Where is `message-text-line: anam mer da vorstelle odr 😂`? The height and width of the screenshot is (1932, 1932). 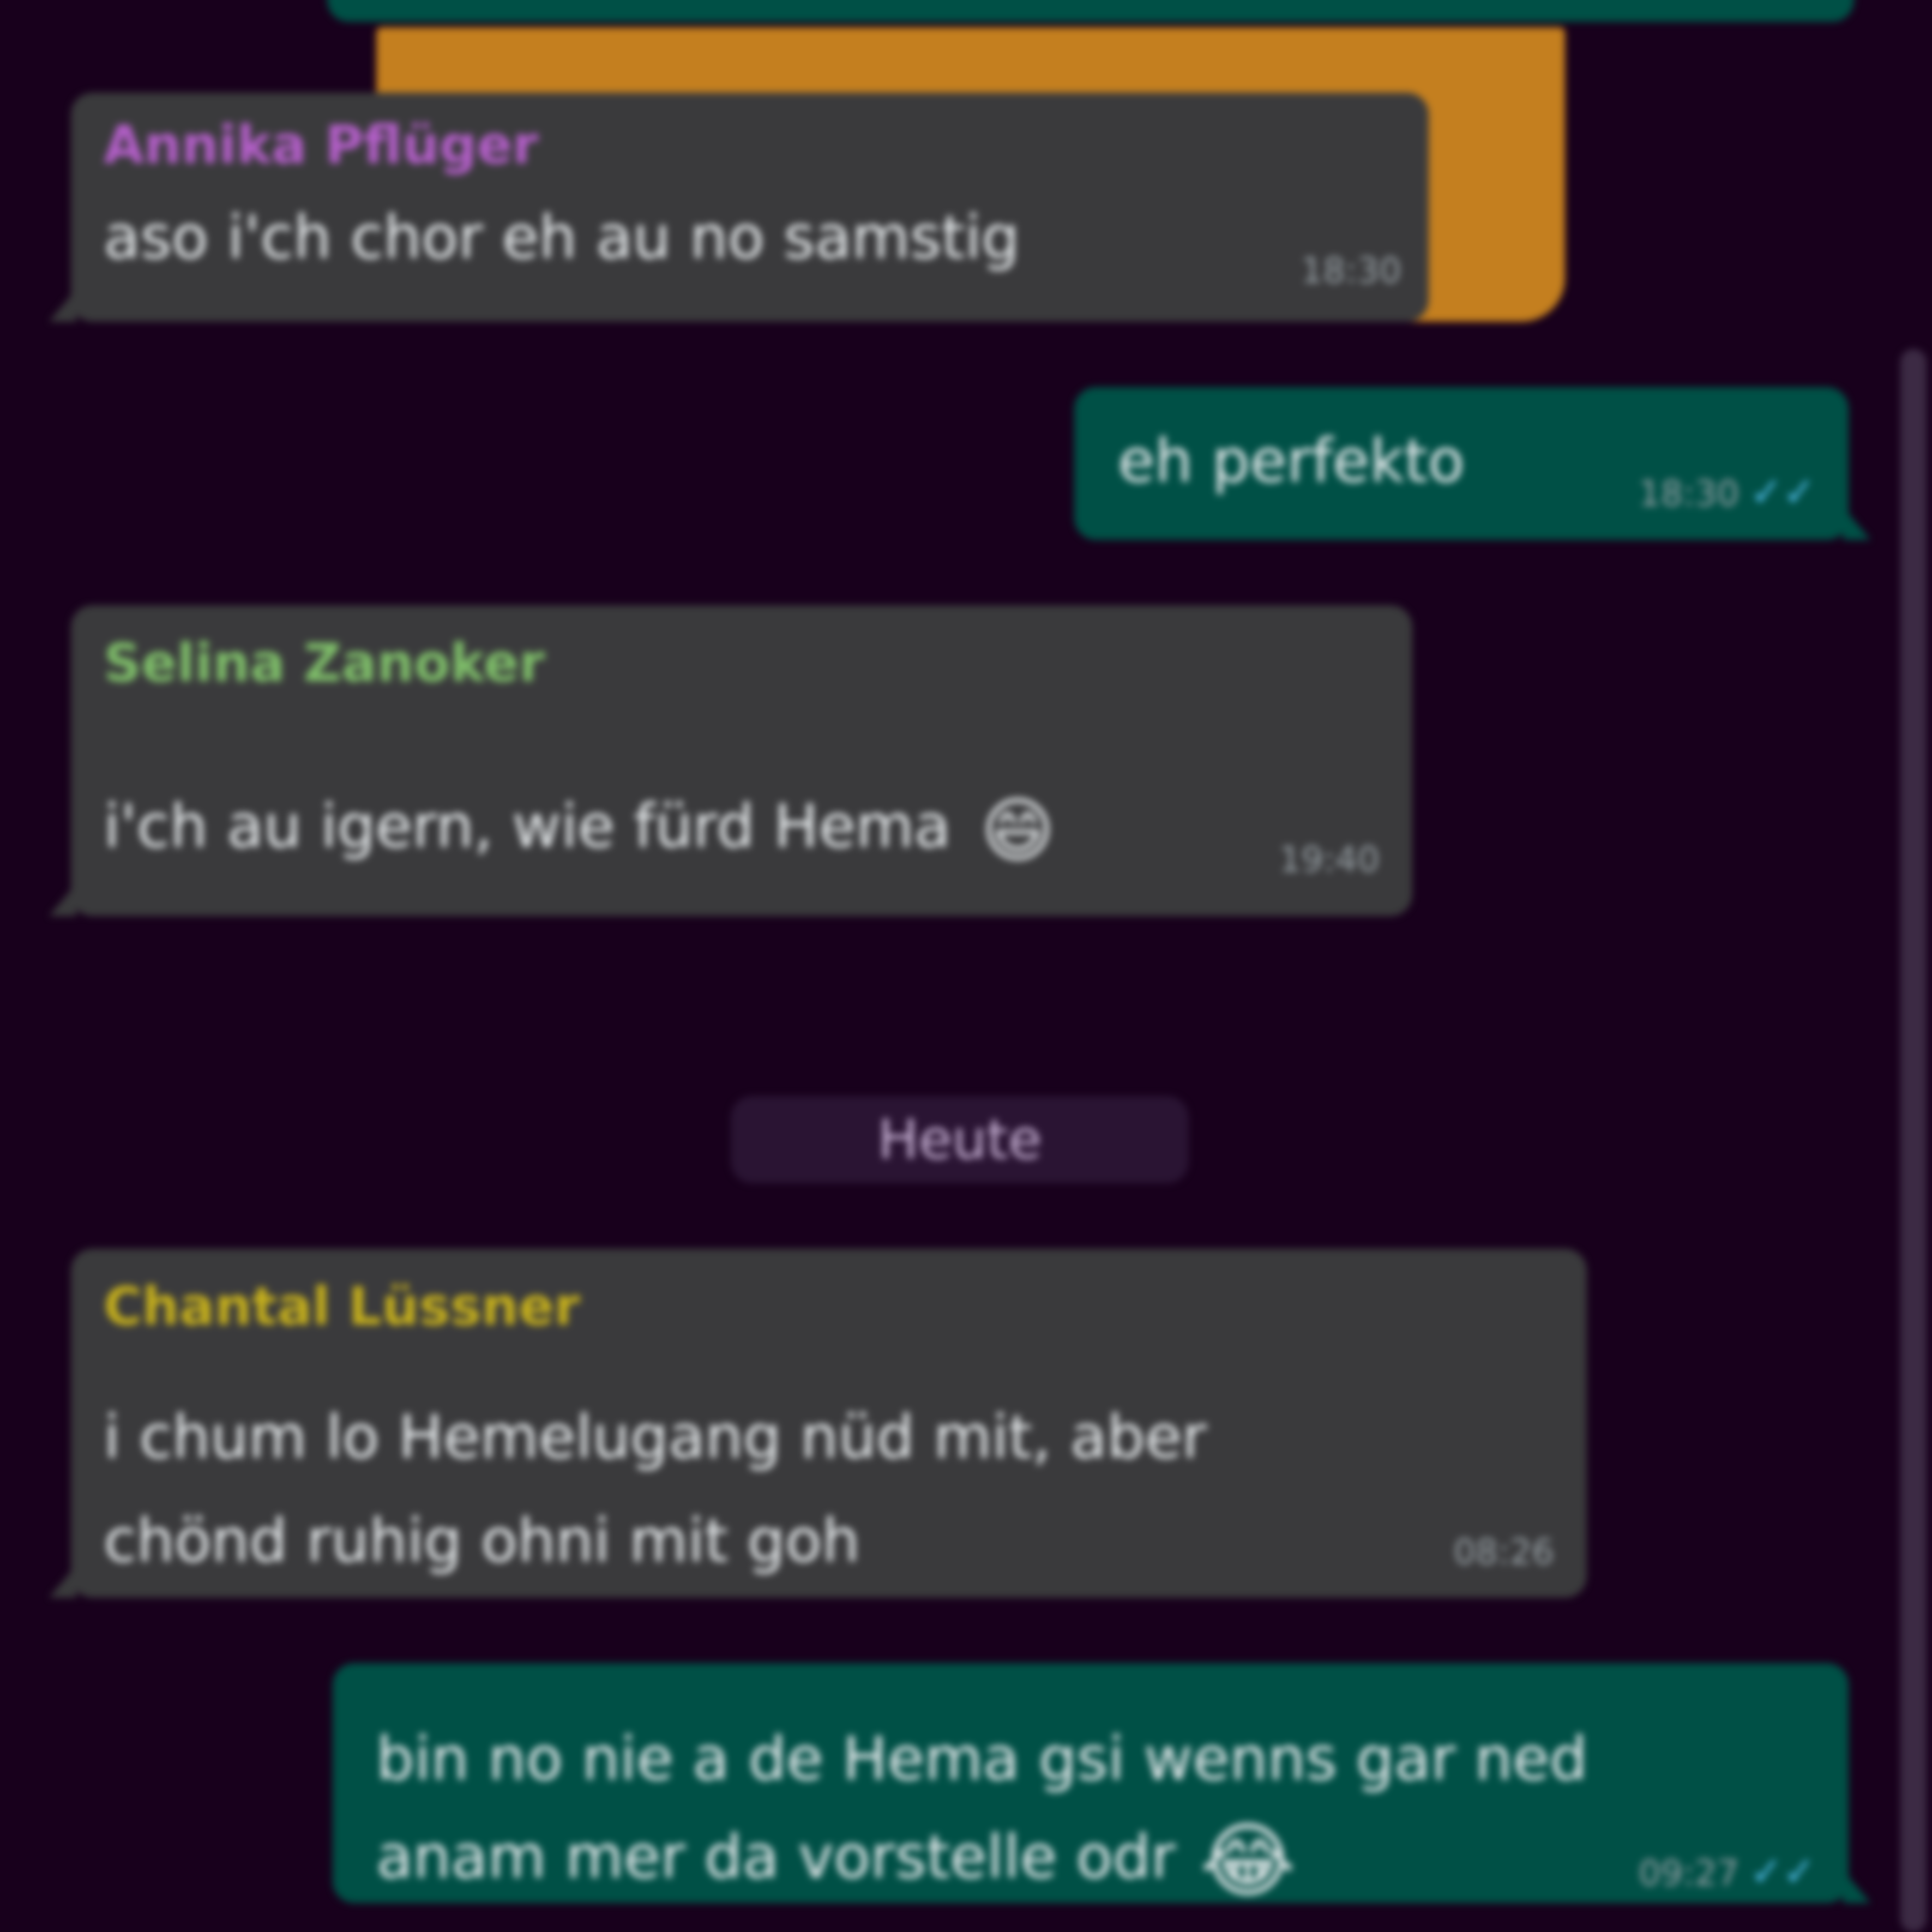 message-text-line: anam mer da vorstelle odr 😂 is located at coordinates (836, 1859).